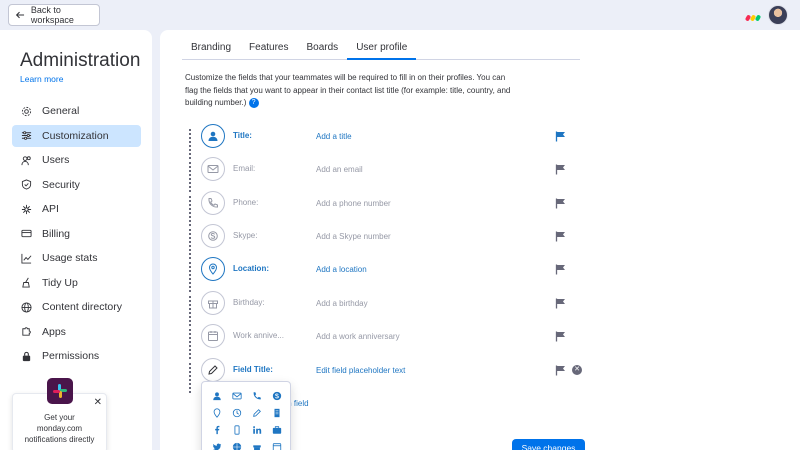 The width and height of the screenshot is (800, 450). I want to click on remove-field-button: ✕, so click(577, 370).